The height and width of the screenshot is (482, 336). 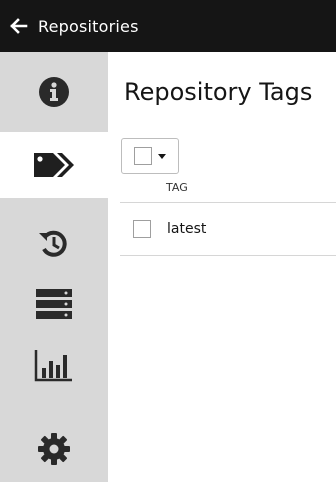 I want to click on sidebar-item-builds, so click(x=54, y=304).